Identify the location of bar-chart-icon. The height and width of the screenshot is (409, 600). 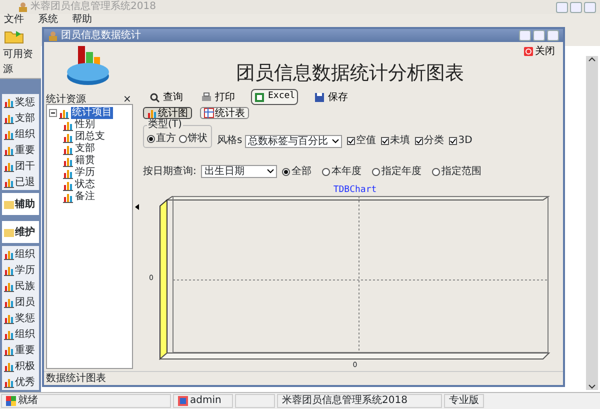
(152, 113).